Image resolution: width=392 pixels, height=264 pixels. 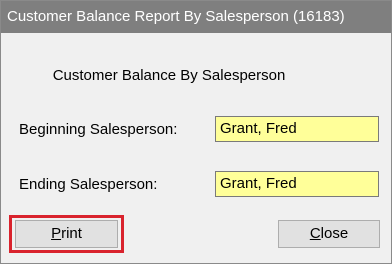 What do you see at coordinates (98, 129) in the screenshot?
I see `beginning-salesperson-label: Beginning Salesperson:` at bounding box center [98, 129].